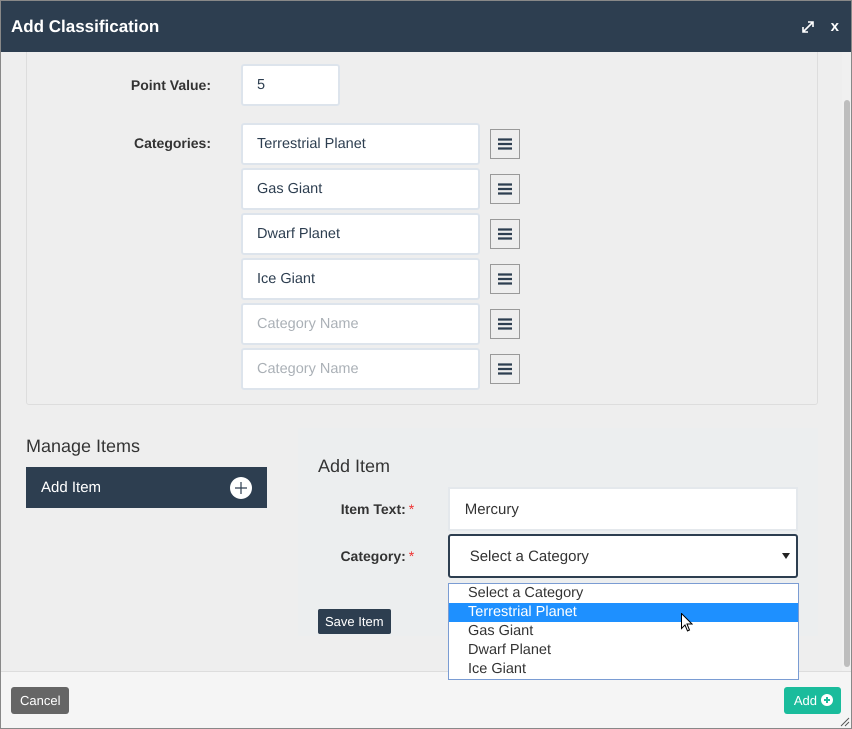  I want to click on save-button: Save Item, so click(354, 621).